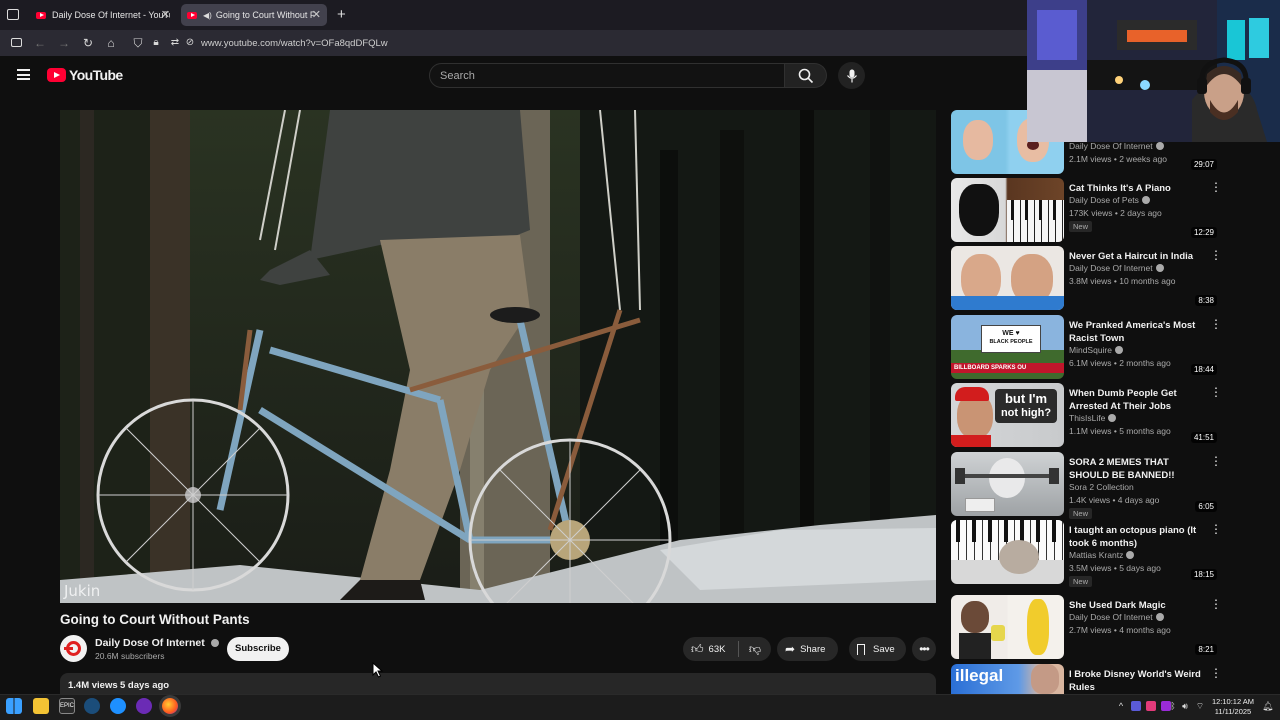  Describe the element at coordinates (1267, 706) in the screenshot. I see `notification-bell-icon: 🔔︎` at that location.